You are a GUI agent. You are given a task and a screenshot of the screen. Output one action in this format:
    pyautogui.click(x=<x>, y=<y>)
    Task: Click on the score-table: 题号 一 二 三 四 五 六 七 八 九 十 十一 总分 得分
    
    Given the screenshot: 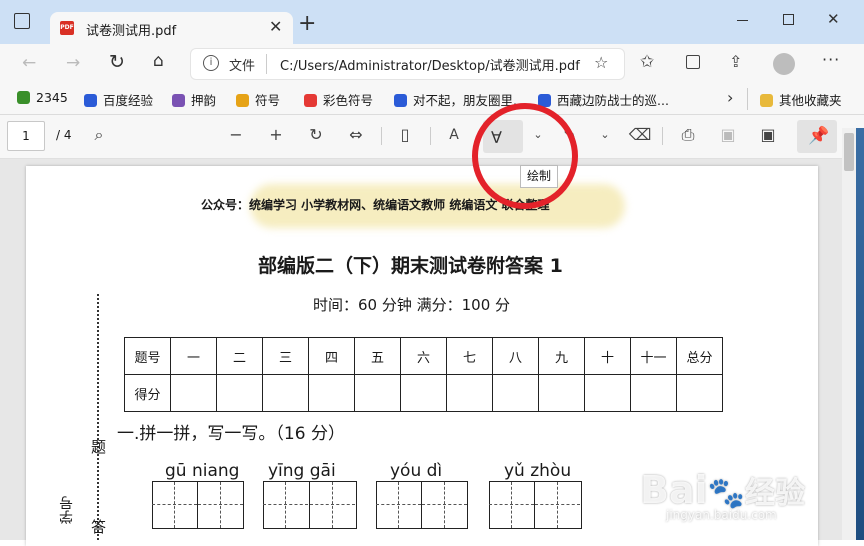 What is the action you would take?
    pyautogui.click(x=423, y=374)
    